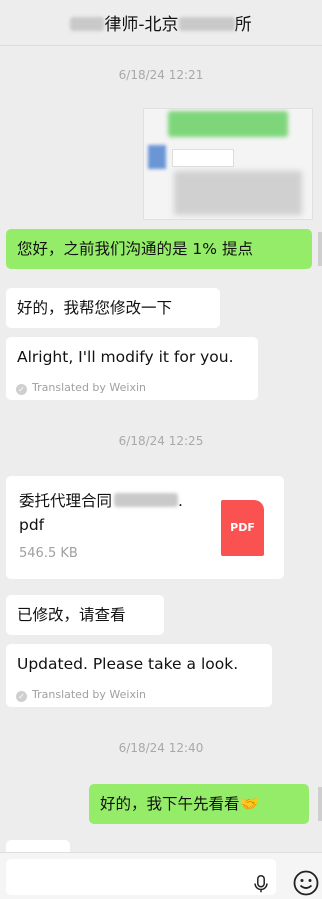 The width and height of the screenshot is (322, 899). I want to click on received-message: 好的，我帮您修改一下, so click(113, 308).